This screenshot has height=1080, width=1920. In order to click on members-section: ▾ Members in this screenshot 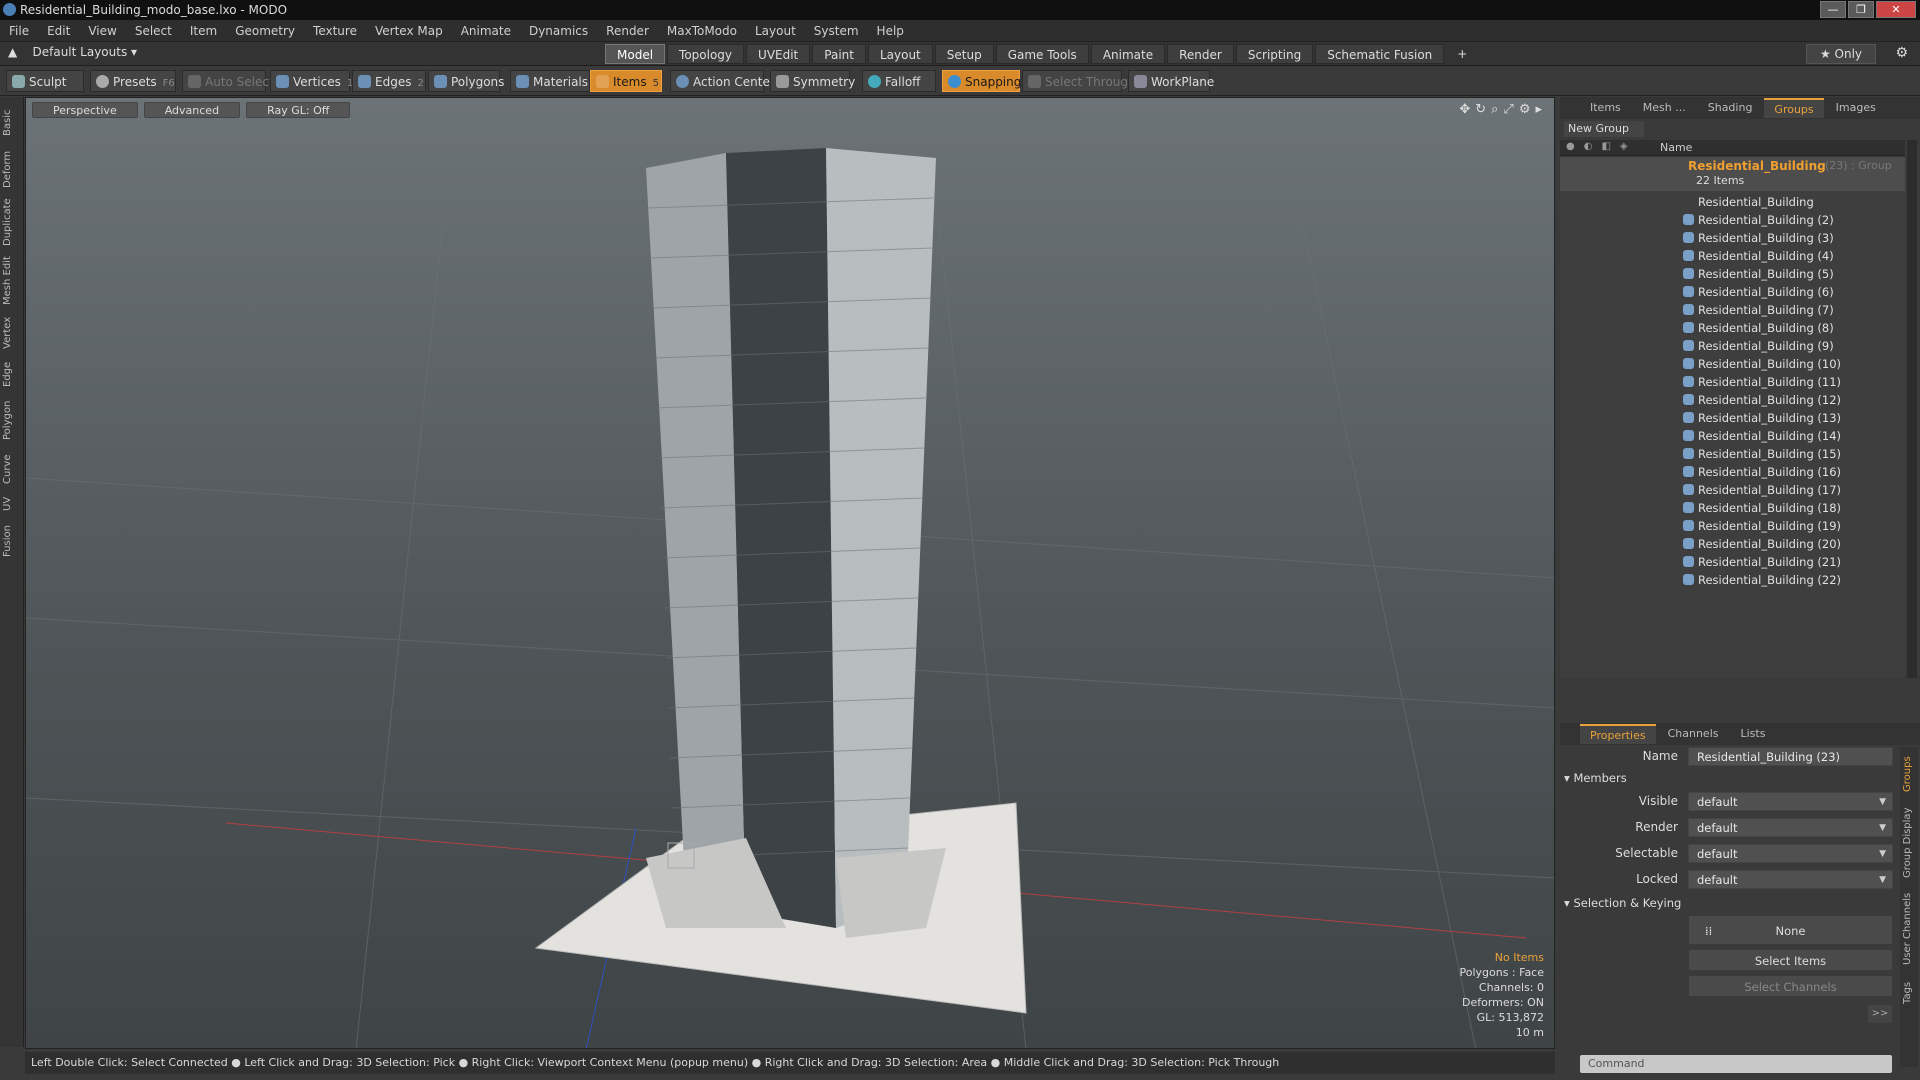, I will do `click(1595, 778)`.